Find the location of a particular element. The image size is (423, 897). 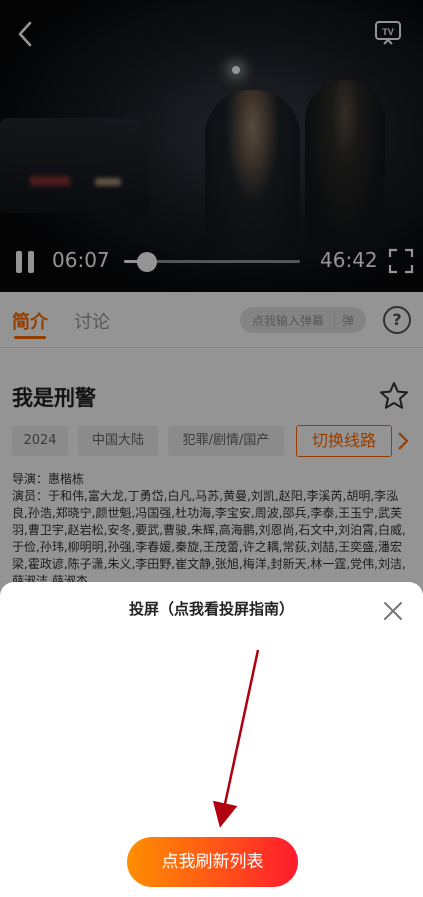

refresh-list-button: 点我刷新列表 is located at coordinates (212, 862).